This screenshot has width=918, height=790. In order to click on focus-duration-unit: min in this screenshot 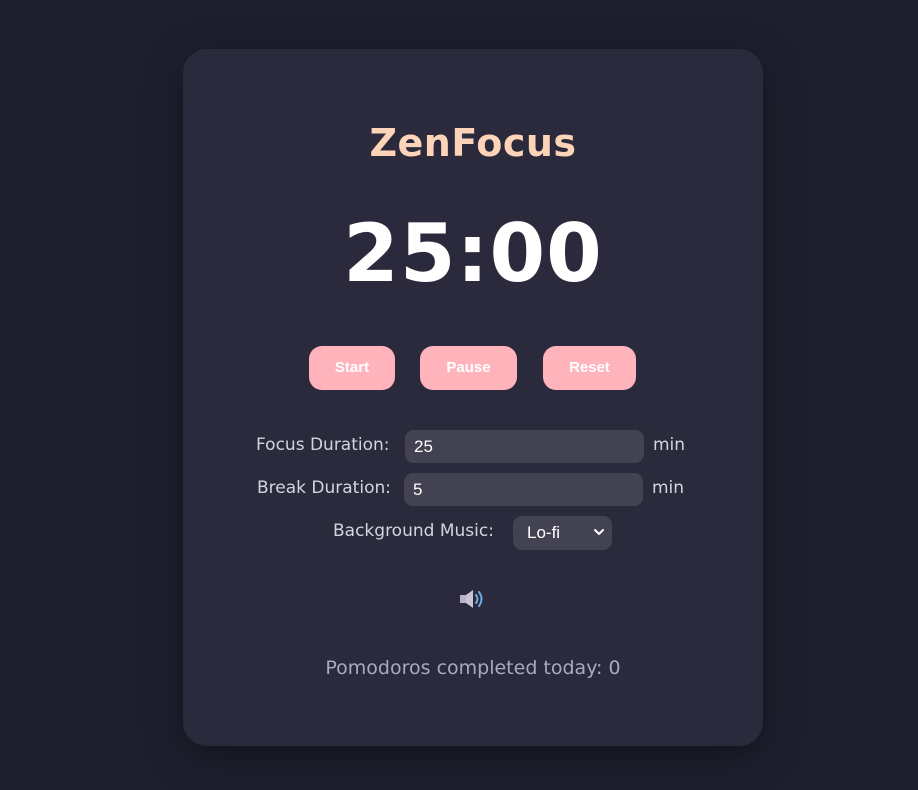, I will do `click(669, 445)`.